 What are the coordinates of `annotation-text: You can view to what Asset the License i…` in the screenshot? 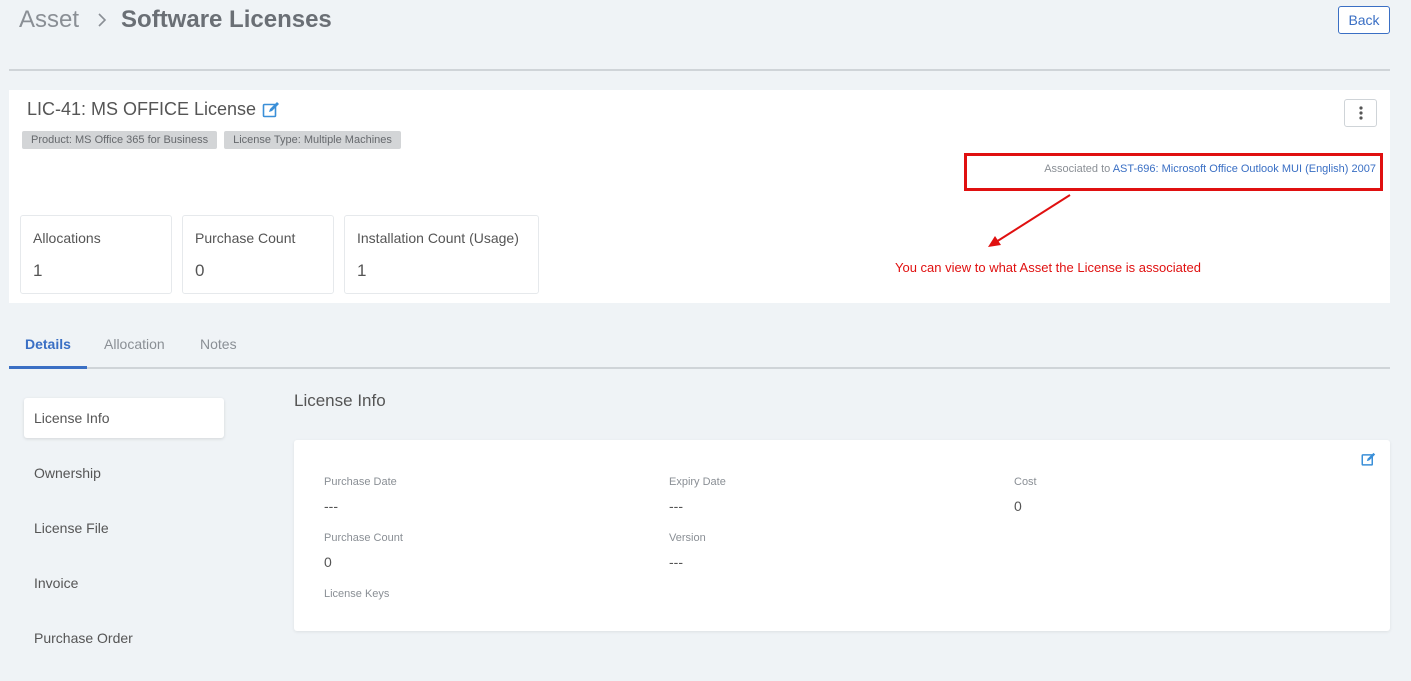 It's located at (1048, 267).